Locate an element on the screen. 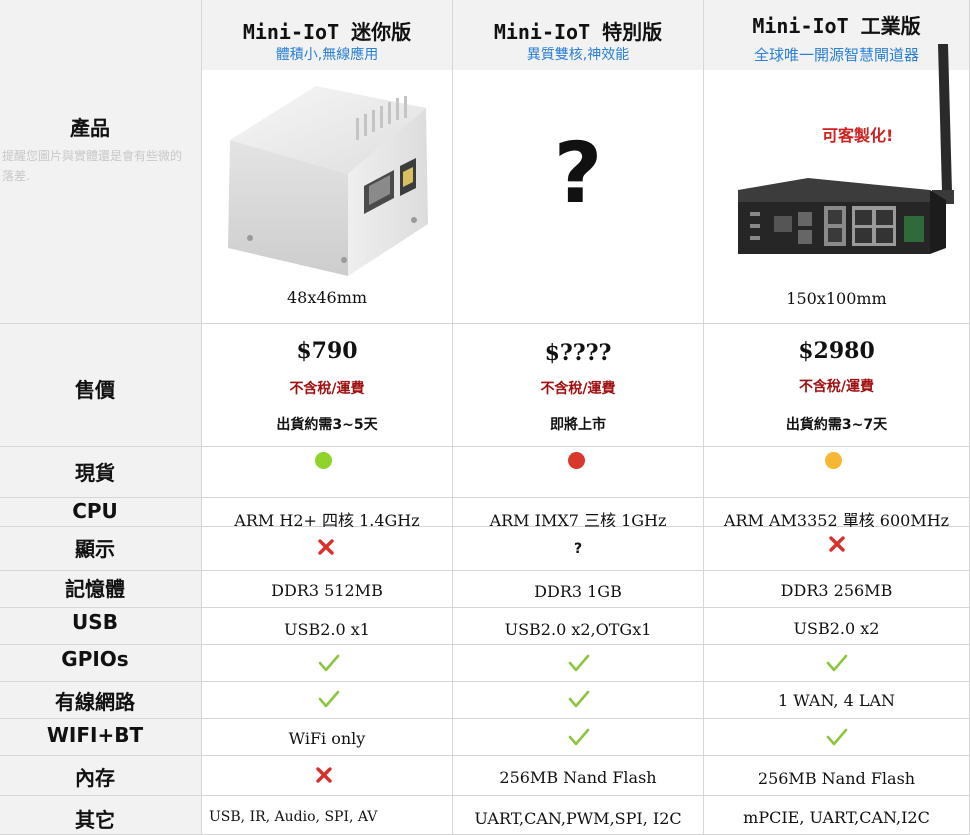 The image size is (970, 835). label-cell-display: 顯示 is located at coordinates (101, 549).